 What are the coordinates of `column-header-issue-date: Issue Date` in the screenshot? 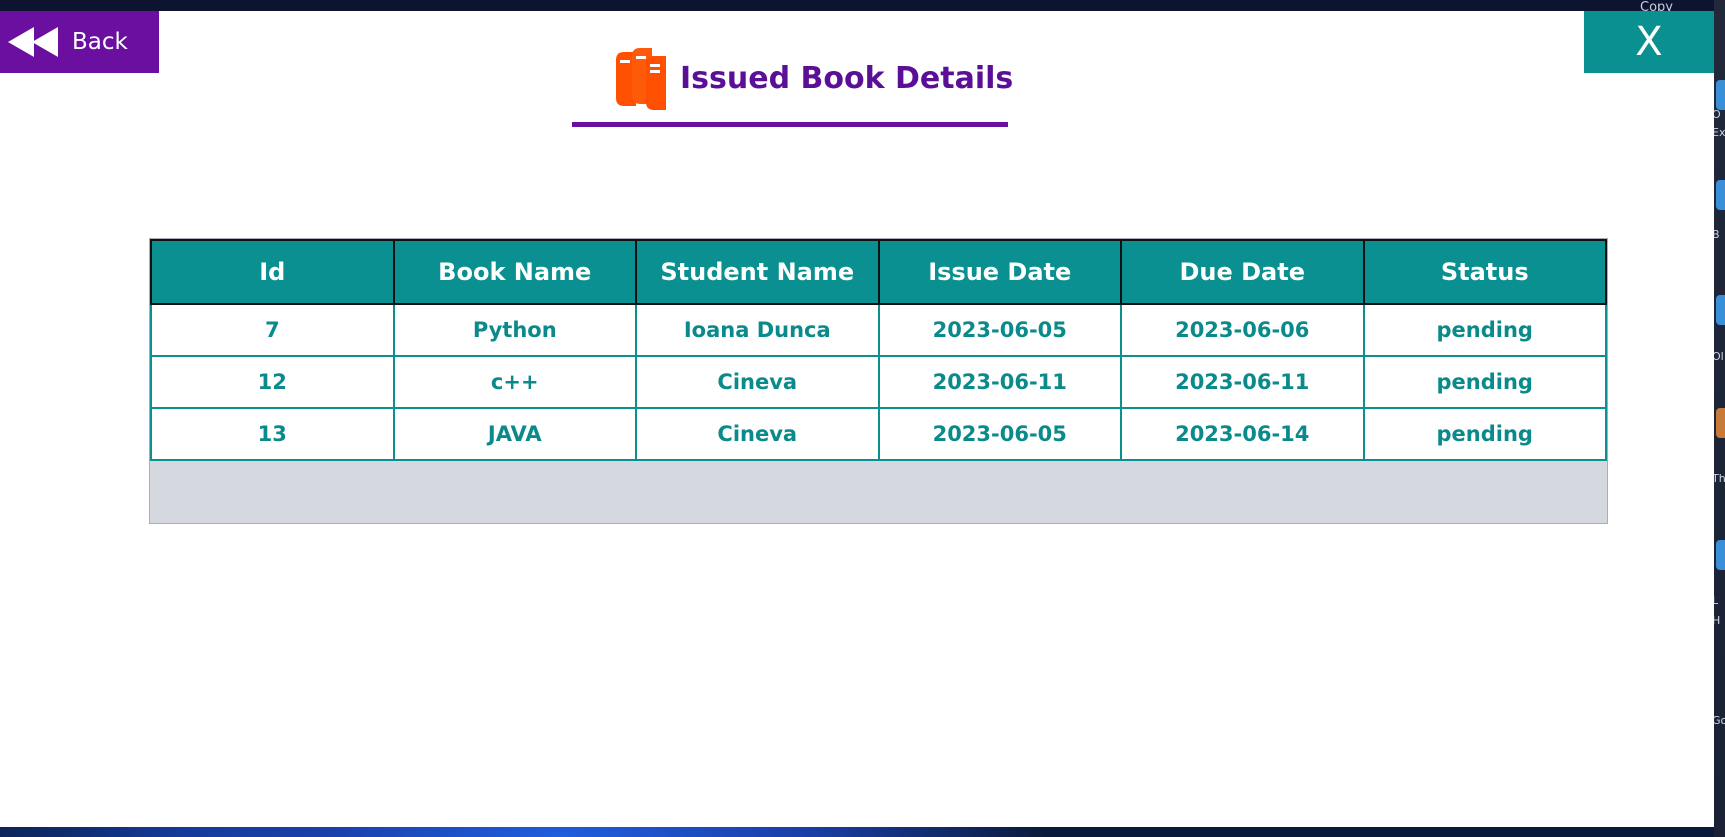 It's located at (999, 272).